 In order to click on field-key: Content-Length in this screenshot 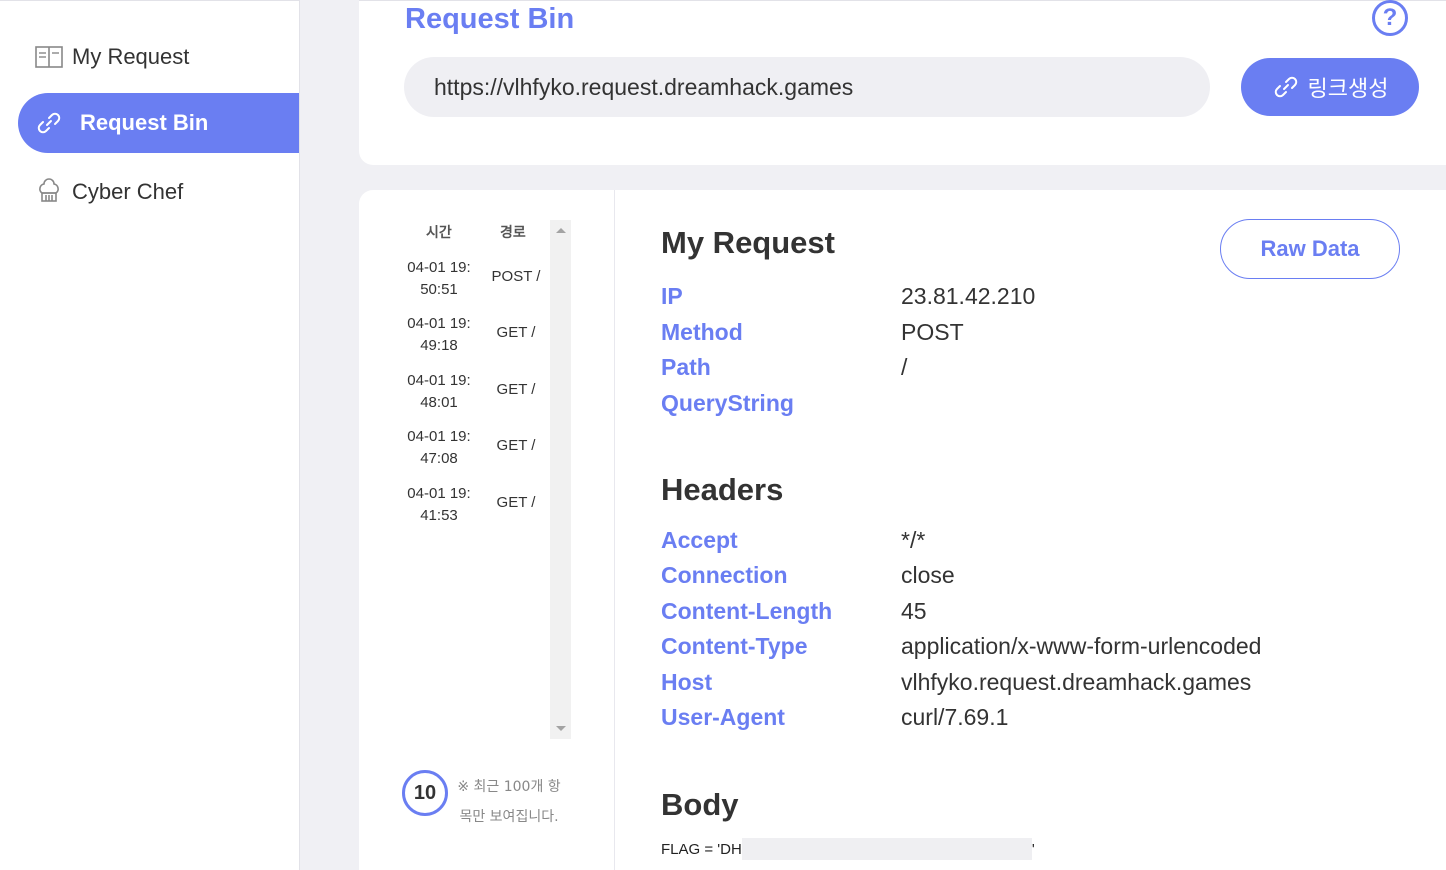, I will do `click(747, 611)`.